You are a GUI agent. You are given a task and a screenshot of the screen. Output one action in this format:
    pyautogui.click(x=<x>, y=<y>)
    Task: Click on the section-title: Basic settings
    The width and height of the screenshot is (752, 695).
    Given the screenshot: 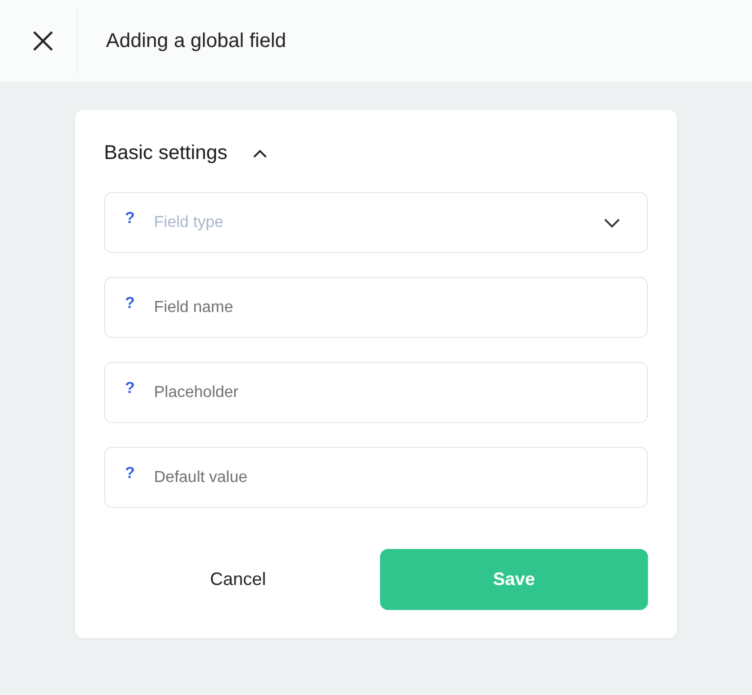 What is the action you would take?
    pyautogui.click(x=166, y=153)
    